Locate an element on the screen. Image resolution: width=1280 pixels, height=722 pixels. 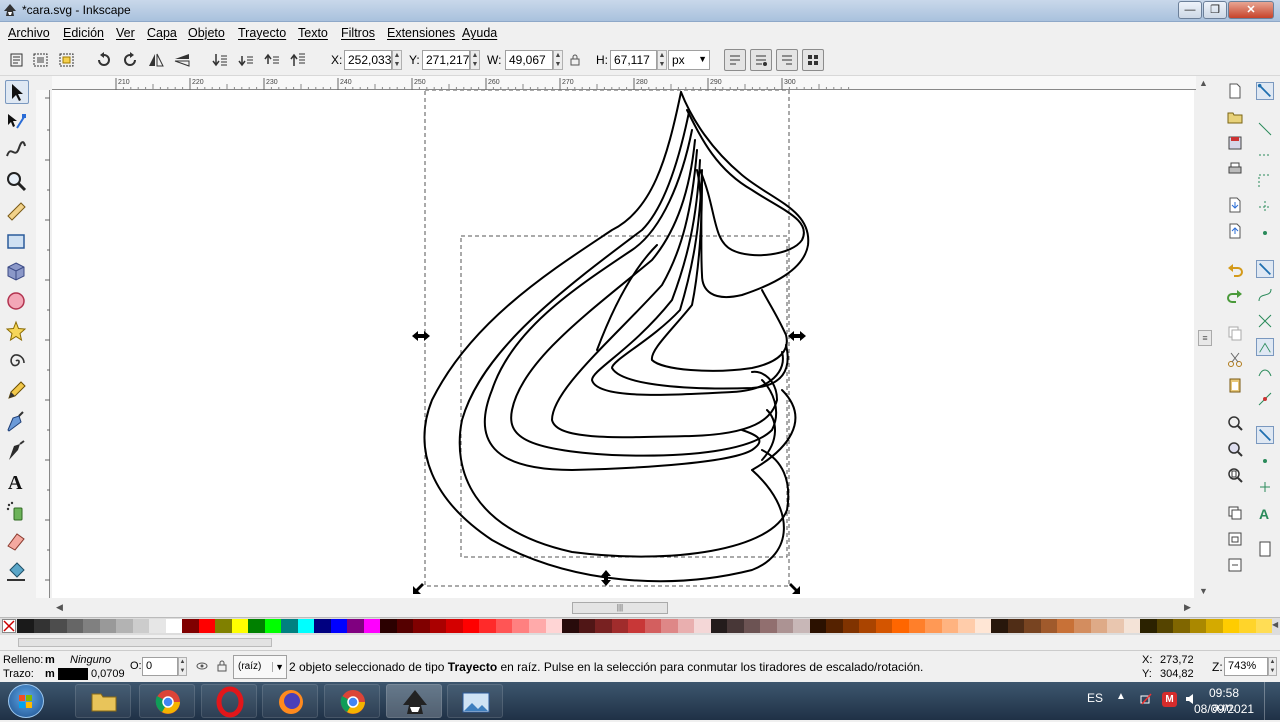
palette-scrollbar is located at coordinates (640, 643).